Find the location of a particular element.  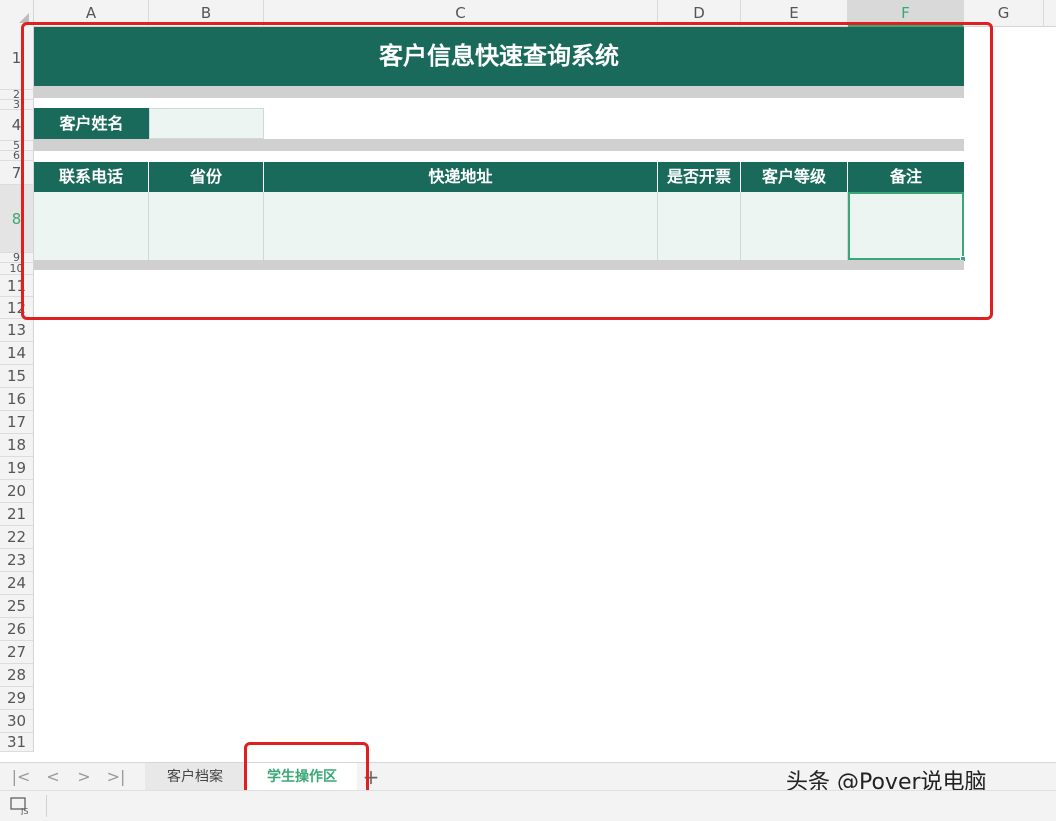

row-header-31: 31 is located at coordinates (17, 742).